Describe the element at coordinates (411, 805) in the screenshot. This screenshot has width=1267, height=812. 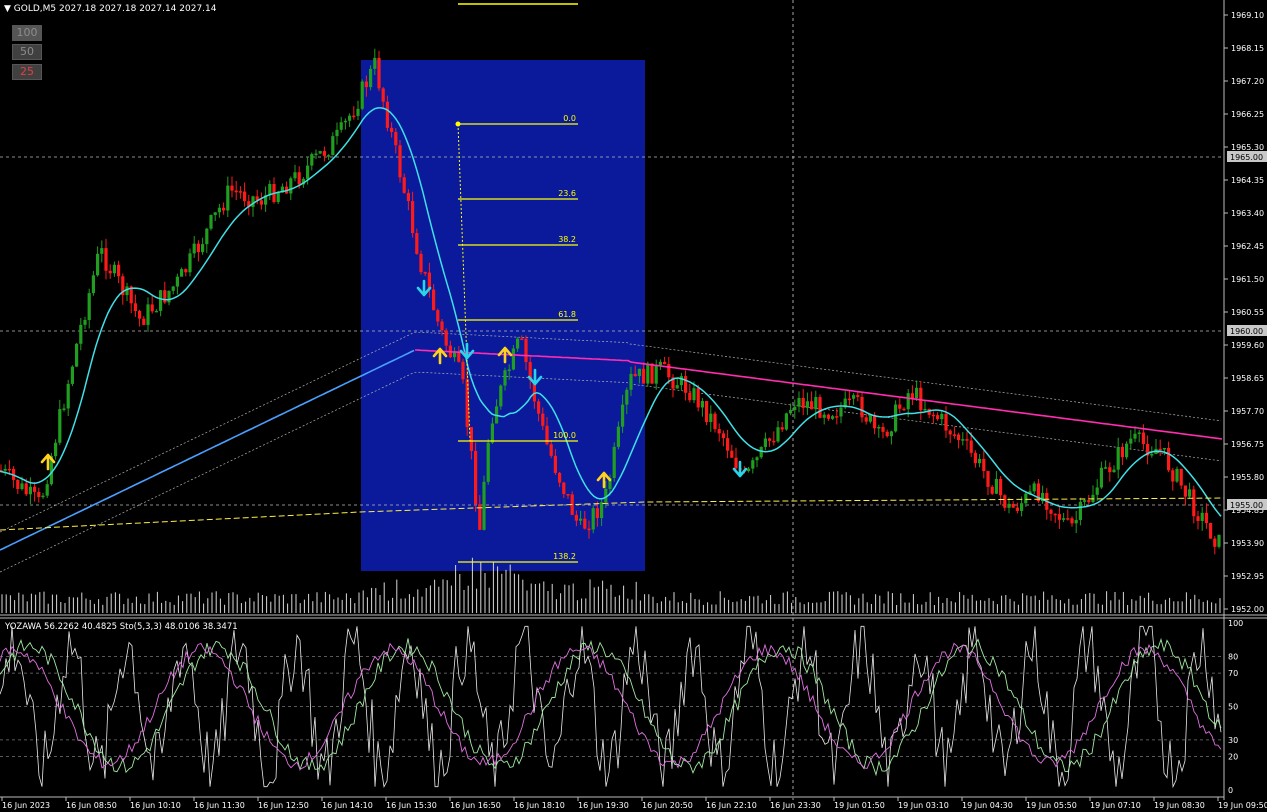
I see `time-tick-label: 16 Jun 15:30` at that location.